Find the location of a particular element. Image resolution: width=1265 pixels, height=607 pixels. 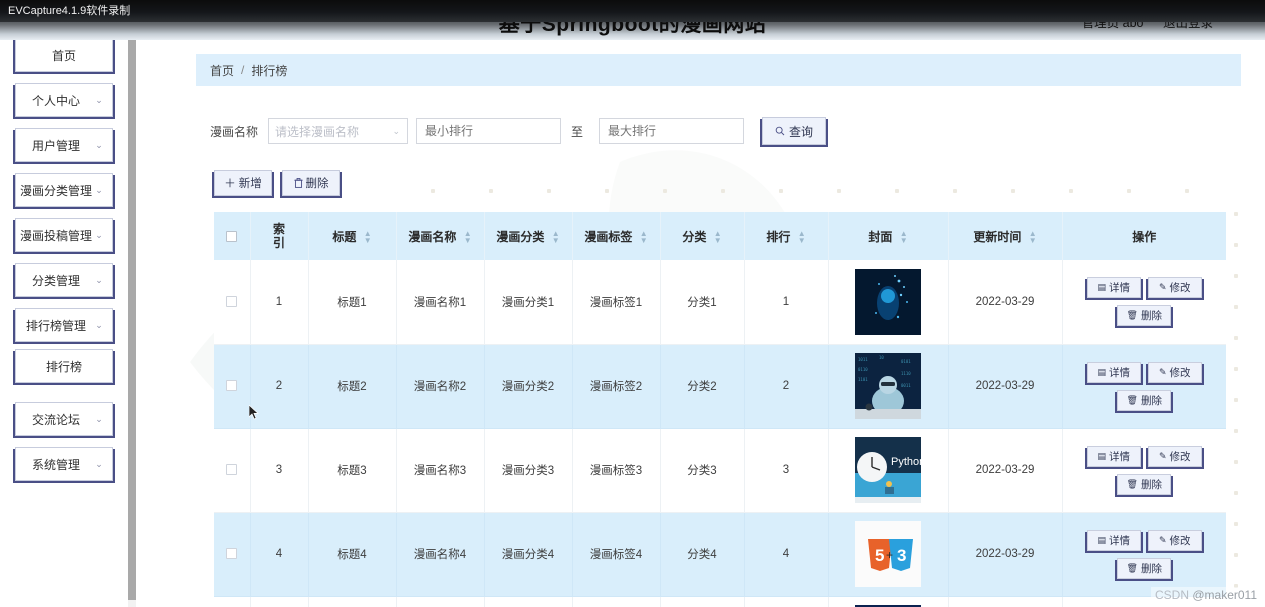

column-header-cover: 封面 ▲ ▼ is located at coordinates (888, 236).